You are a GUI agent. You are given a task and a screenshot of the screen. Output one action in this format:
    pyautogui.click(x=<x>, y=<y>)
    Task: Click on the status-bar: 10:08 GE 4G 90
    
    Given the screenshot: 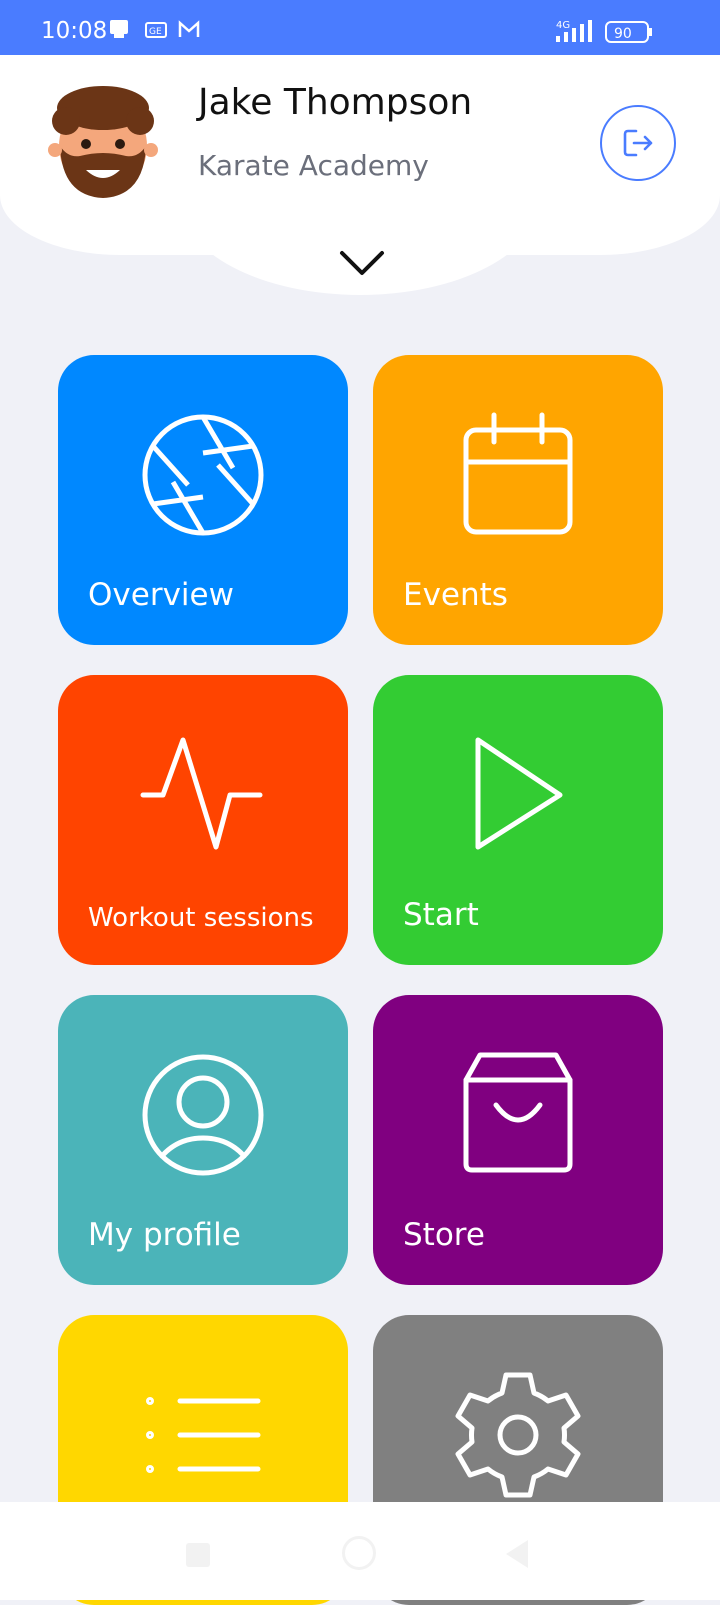 What is the action you would take?
    pyautogui.click(x=360, y=27)
    